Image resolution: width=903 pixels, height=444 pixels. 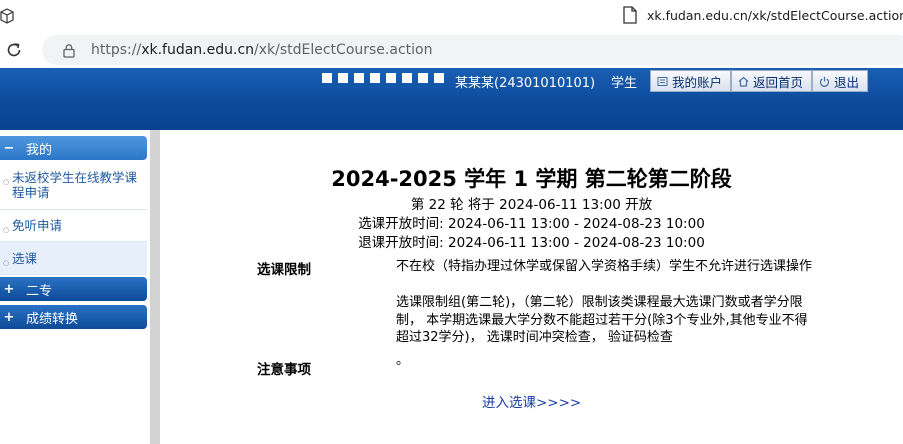 What do you see at coordinates (25, 258) in the screenshot?
I see `sidebar-item-label: 选课` at bounding box center [25, 258].